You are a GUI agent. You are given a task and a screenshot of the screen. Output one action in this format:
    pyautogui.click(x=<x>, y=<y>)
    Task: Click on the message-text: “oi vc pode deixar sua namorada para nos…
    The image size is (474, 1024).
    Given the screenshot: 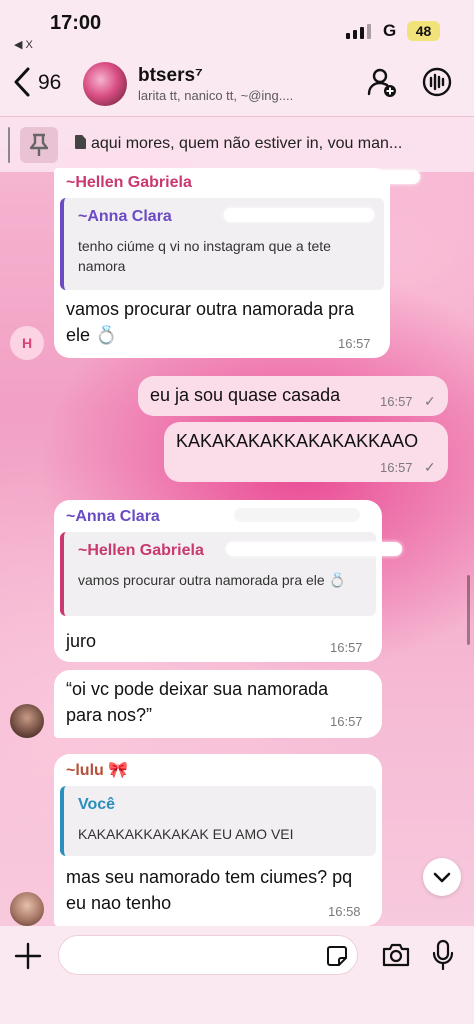 What is the action you would take?
    pyautogui.click(x=197, y=702)
    